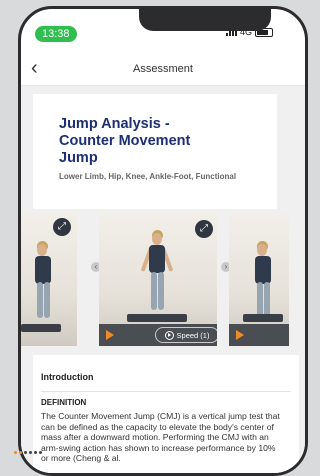 The image size is (320, 476). I want to click on time-display: 13:38, so click(56, 34).